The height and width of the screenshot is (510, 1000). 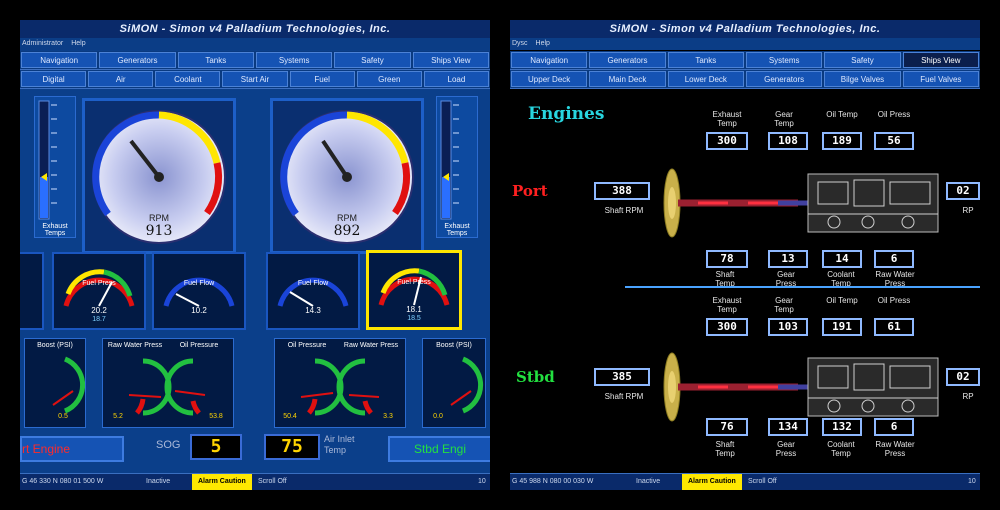 I want to click on stbd-exhaust-temp-label: Exhaust Temp, so click(x=727, y=305).